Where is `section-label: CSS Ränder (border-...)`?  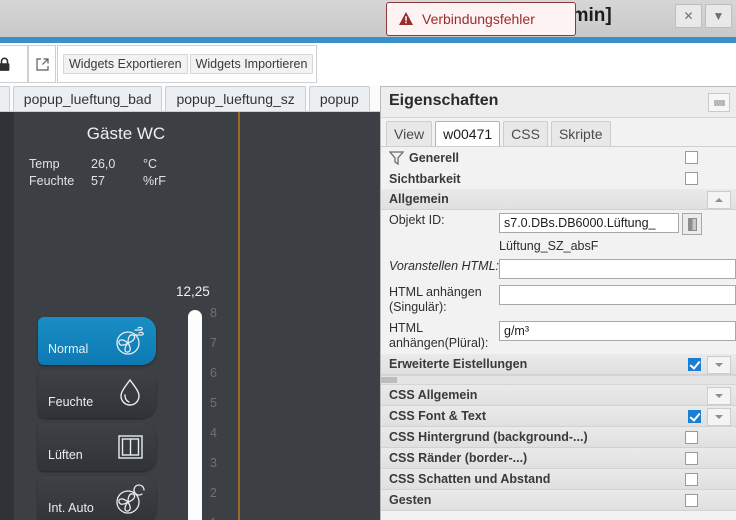
section-label: CSS Ränder (border-...) is located at coordinates (458, 458).